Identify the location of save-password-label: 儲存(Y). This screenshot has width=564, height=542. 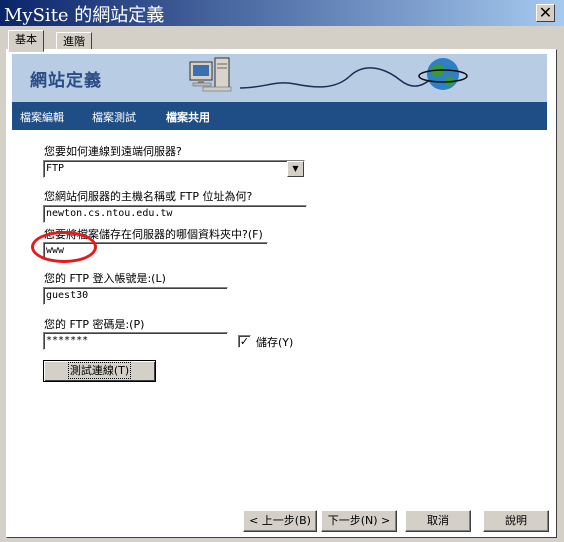
(275, 342).